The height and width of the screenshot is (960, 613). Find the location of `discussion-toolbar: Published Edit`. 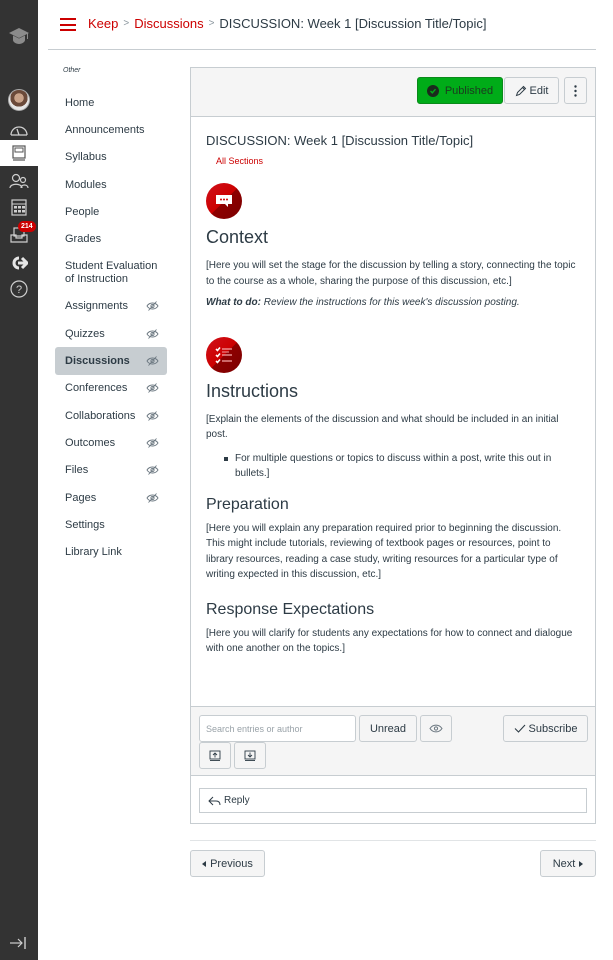

discussion-toolbar: Published Edit is located at coordinates (393, 92).